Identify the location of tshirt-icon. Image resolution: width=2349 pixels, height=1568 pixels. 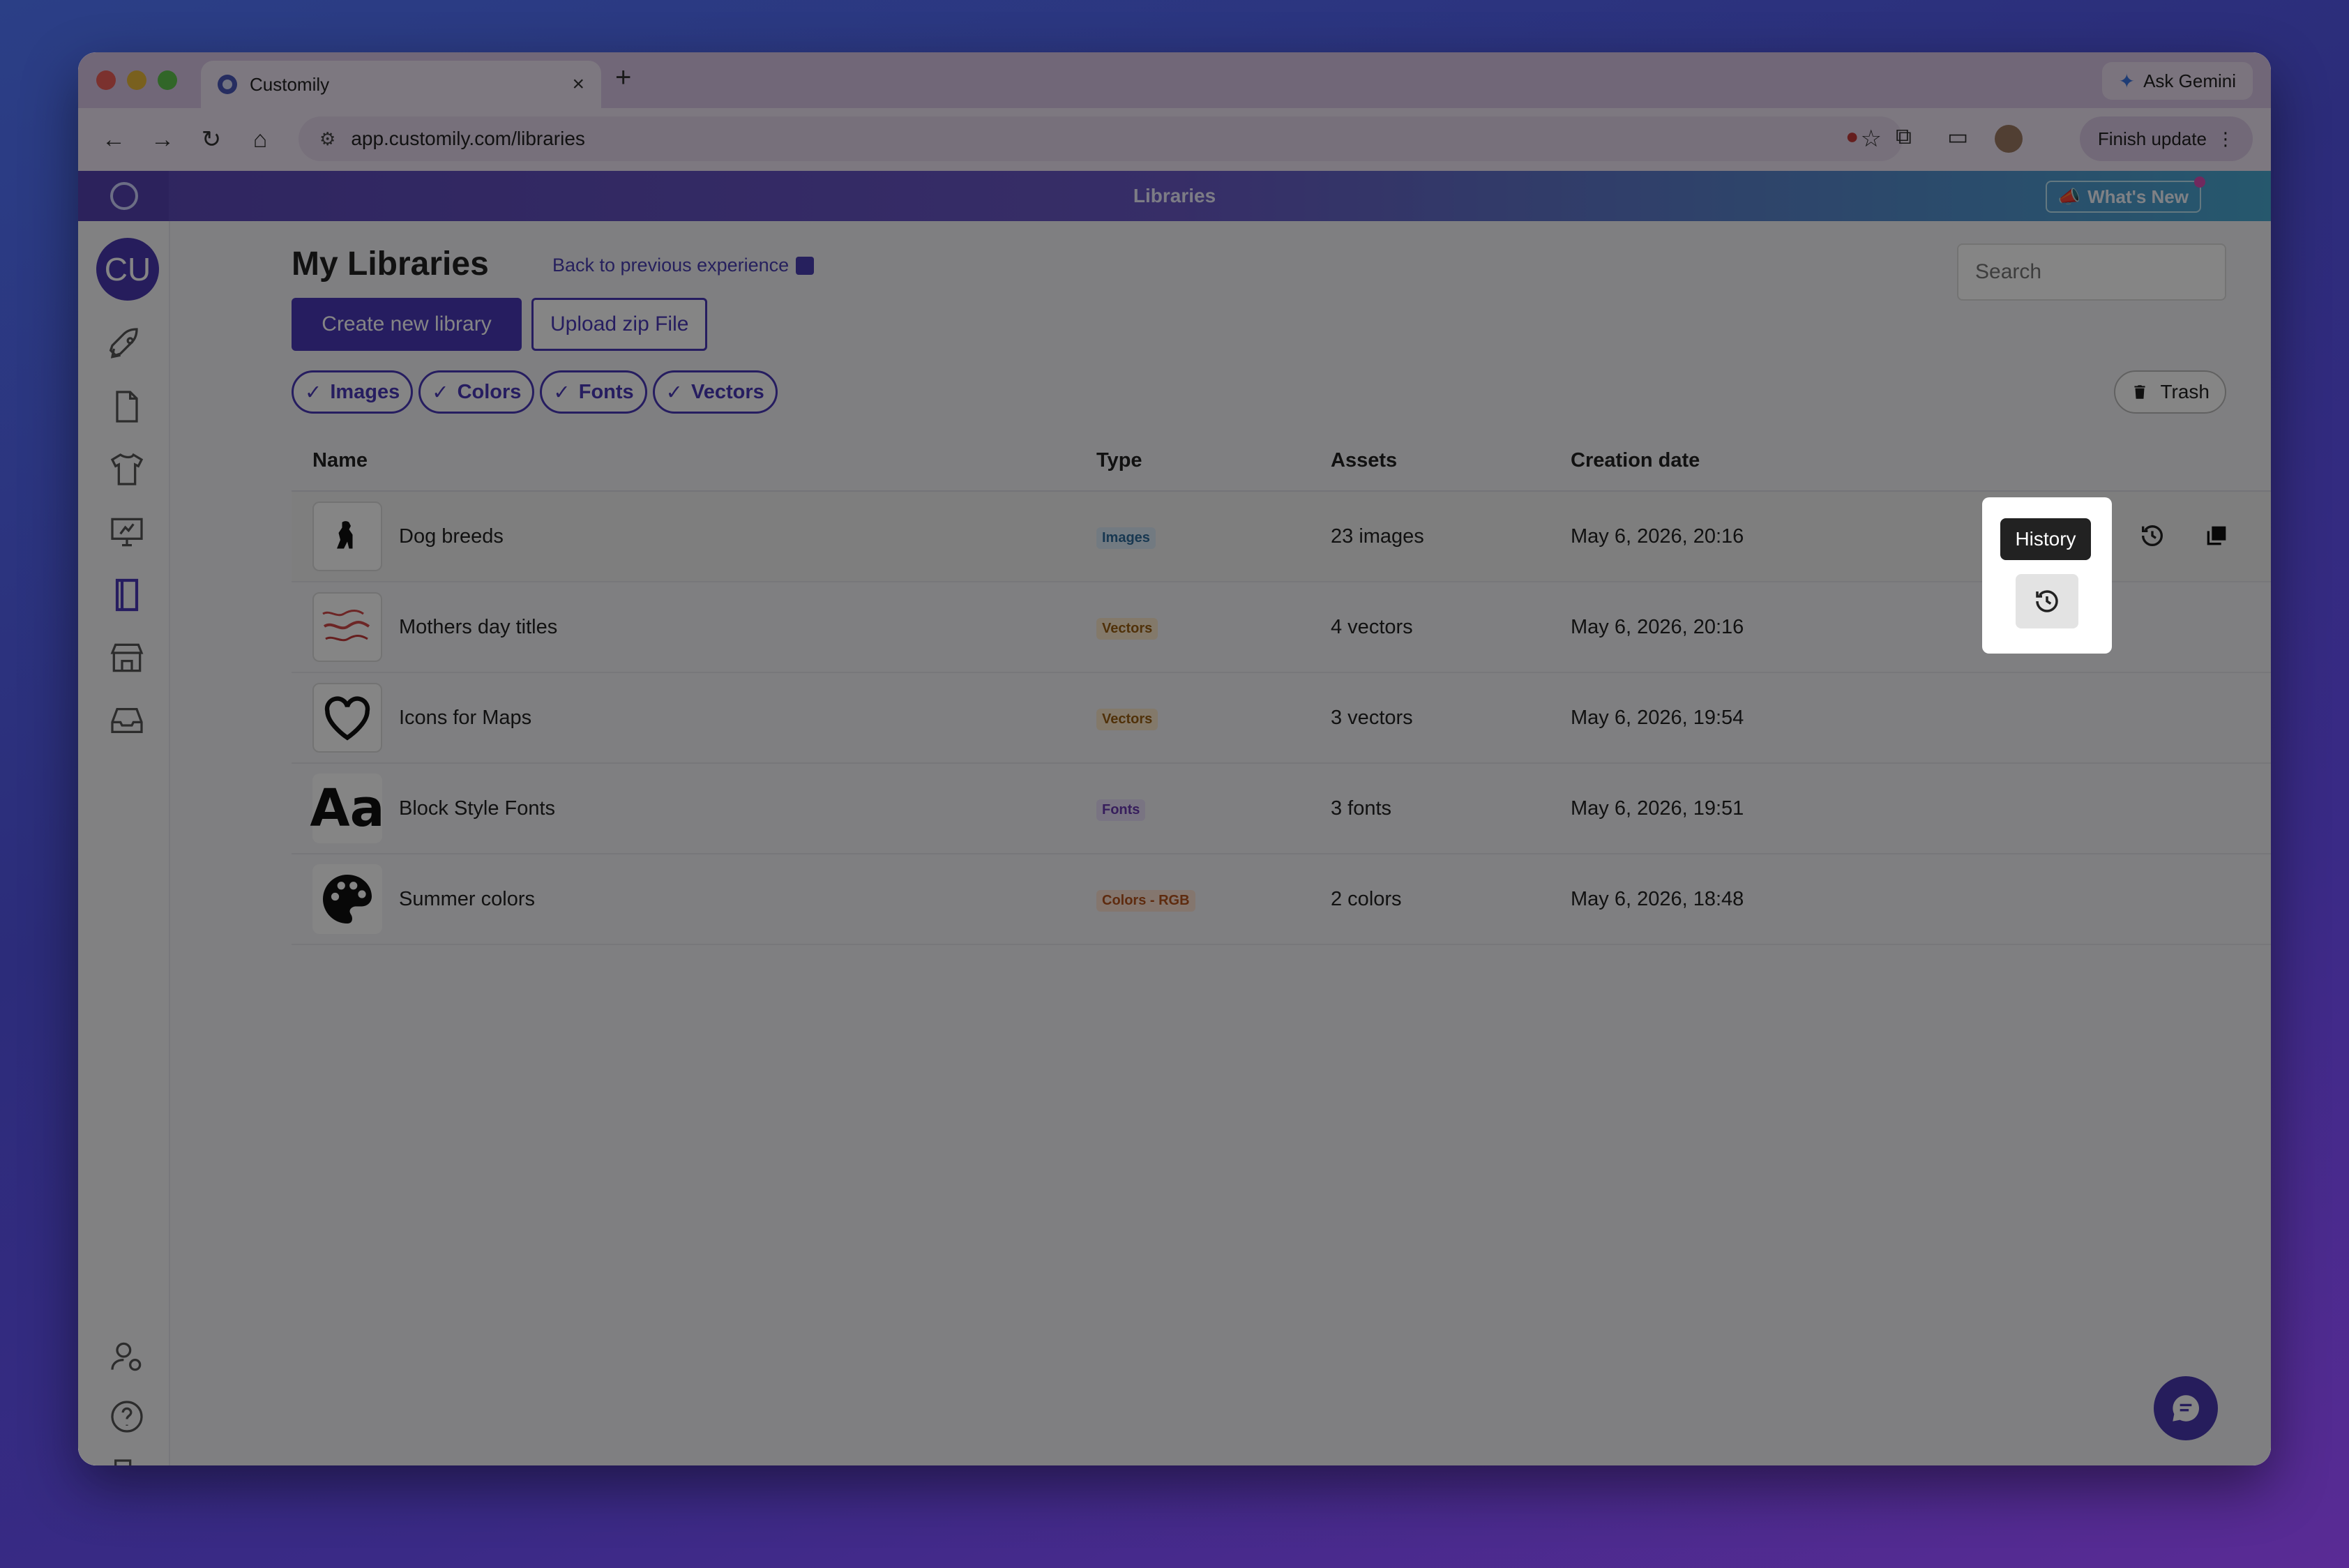
(127, 469).